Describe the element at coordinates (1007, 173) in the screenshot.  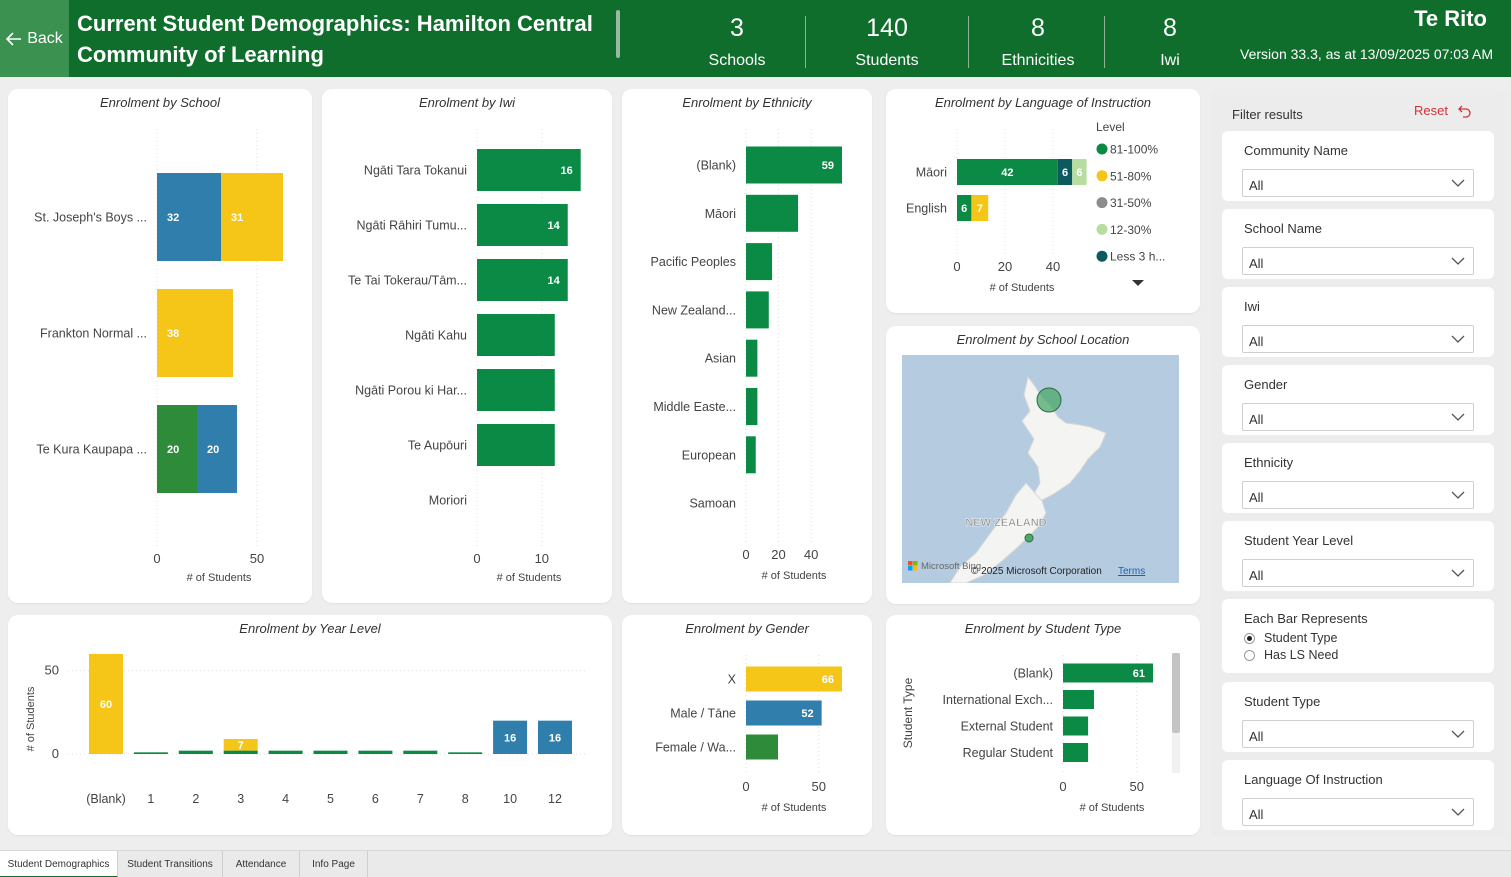
I see `data-label: 42` at that location.